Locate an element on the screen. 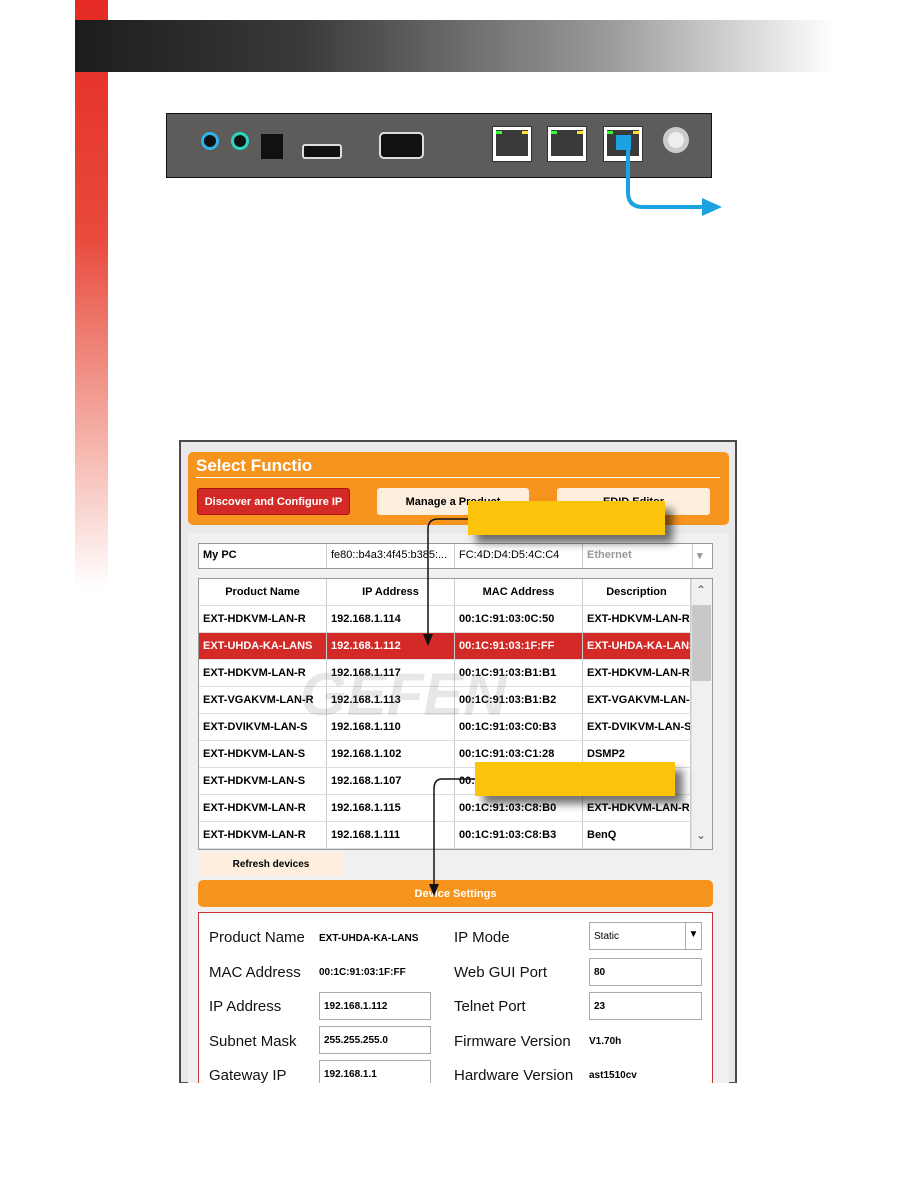  ip-mode-select: Static ▼ is located at coordinates (645, 936).